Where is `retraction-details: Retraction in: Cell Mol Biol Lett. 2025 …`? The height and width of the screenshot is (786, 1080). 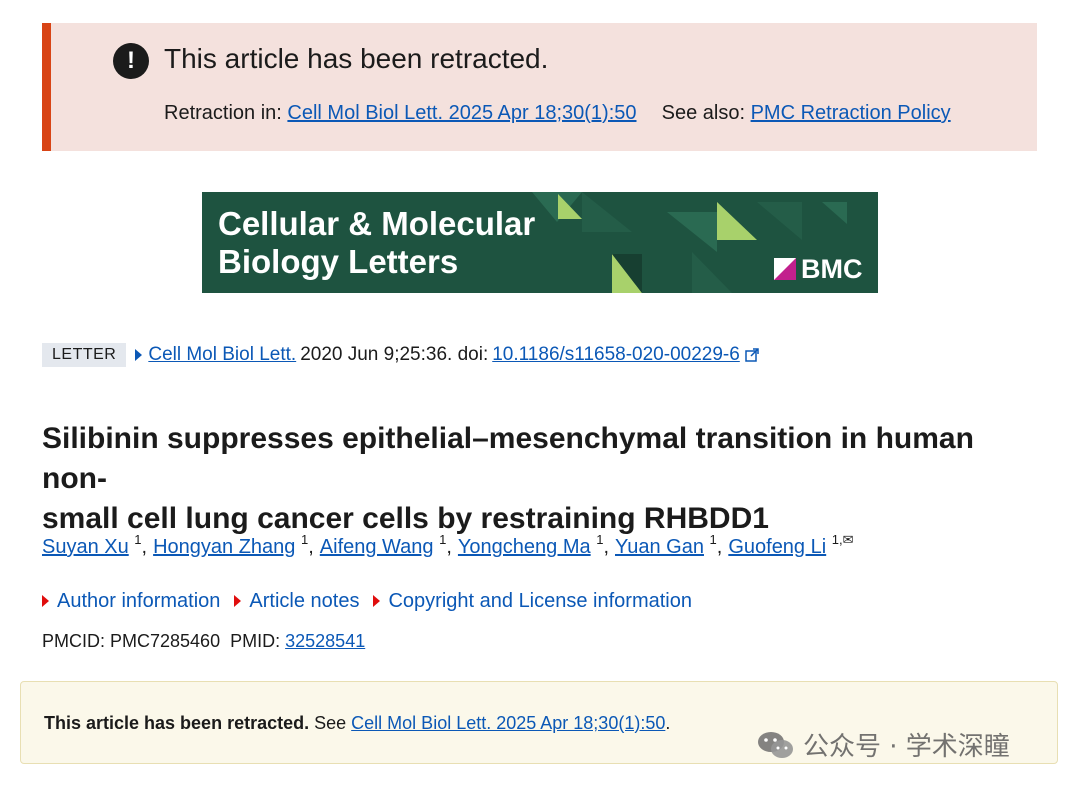
retraction-details: Retraction in: Cell Mol Biol Lett. 2025 … is located at coordinates (557, 113).